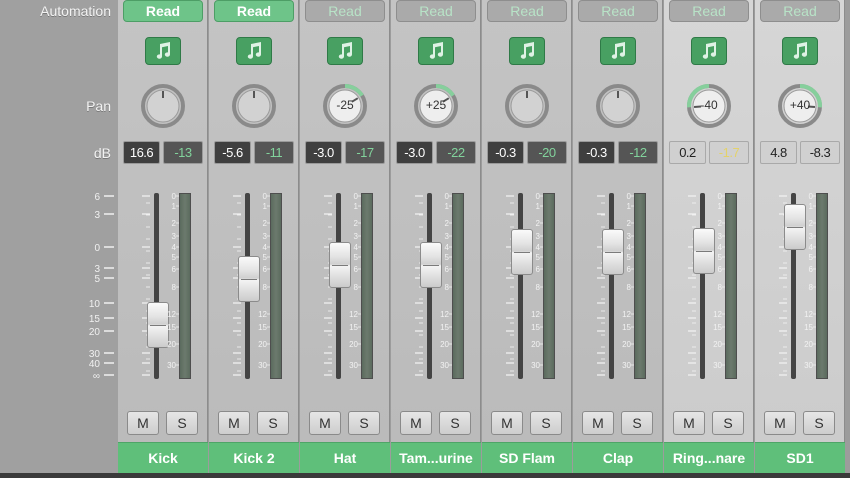 The width and height of the screenshot is (850, 478). Describe the element at coordinates (97, 279) in the screenshot. I see `fader-scale-tick: 5` at that location.